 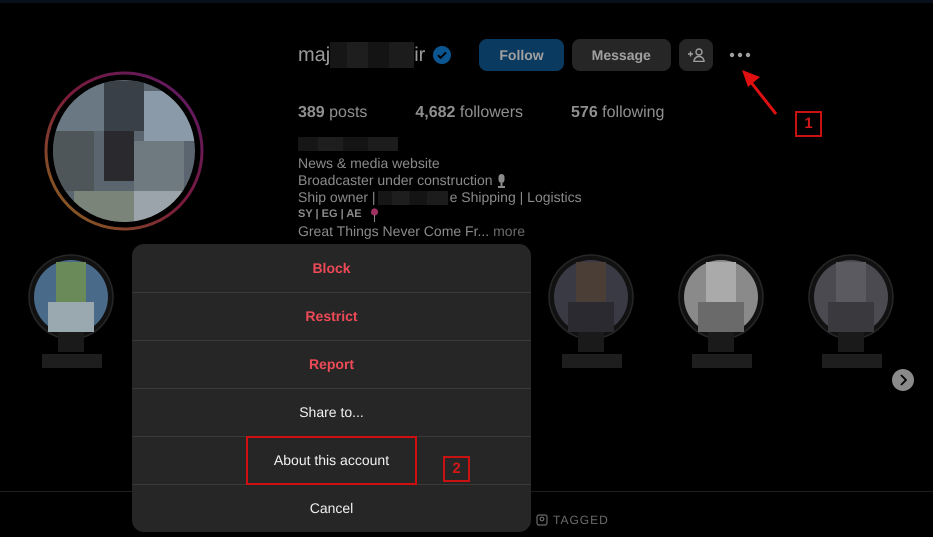 I want to click on more-link: more, so click(x=509, y=231).